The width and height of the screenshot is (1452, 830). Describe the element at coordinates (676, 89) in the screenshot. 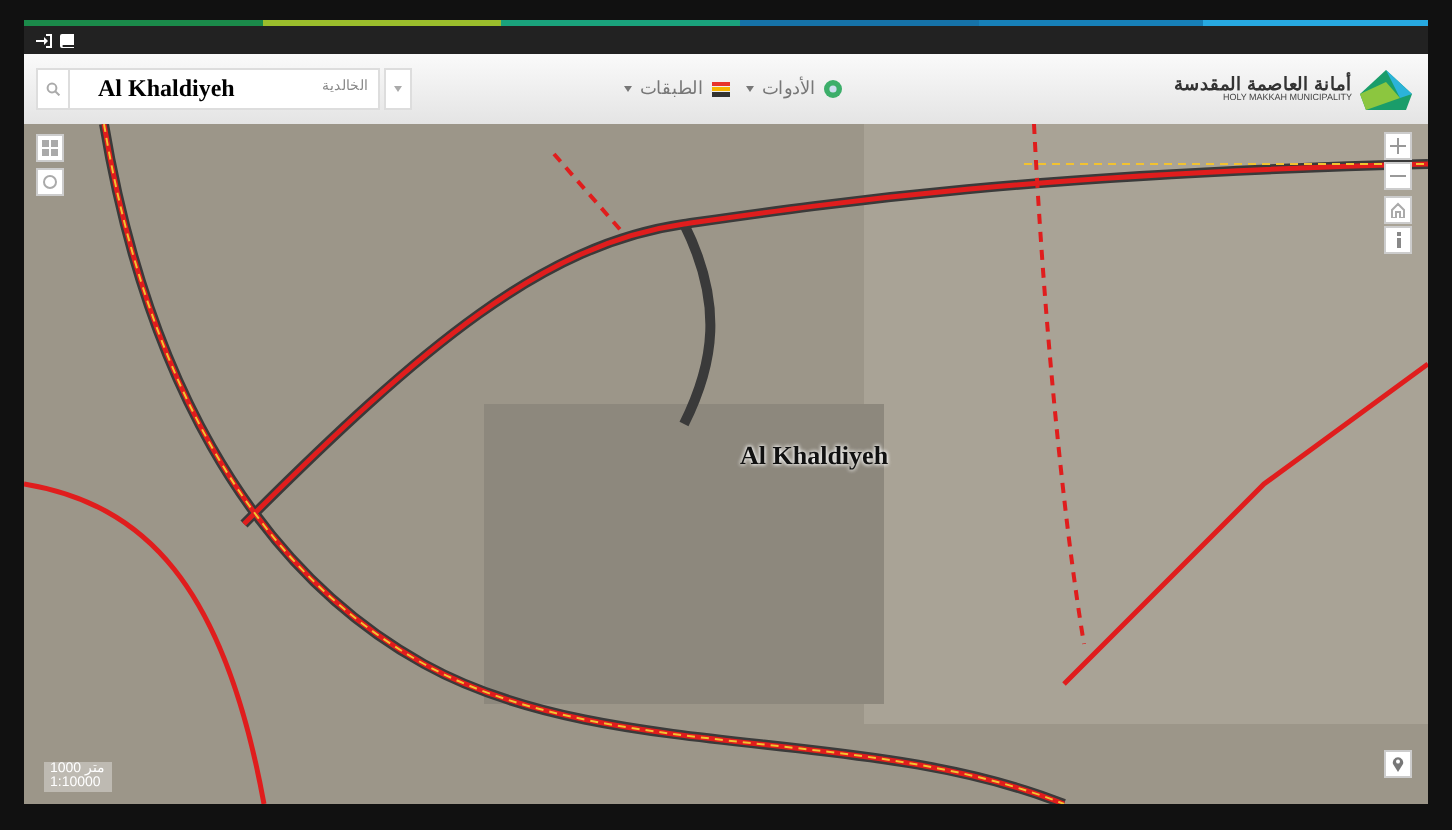

I see `menu-button: الطبقات` at that location.